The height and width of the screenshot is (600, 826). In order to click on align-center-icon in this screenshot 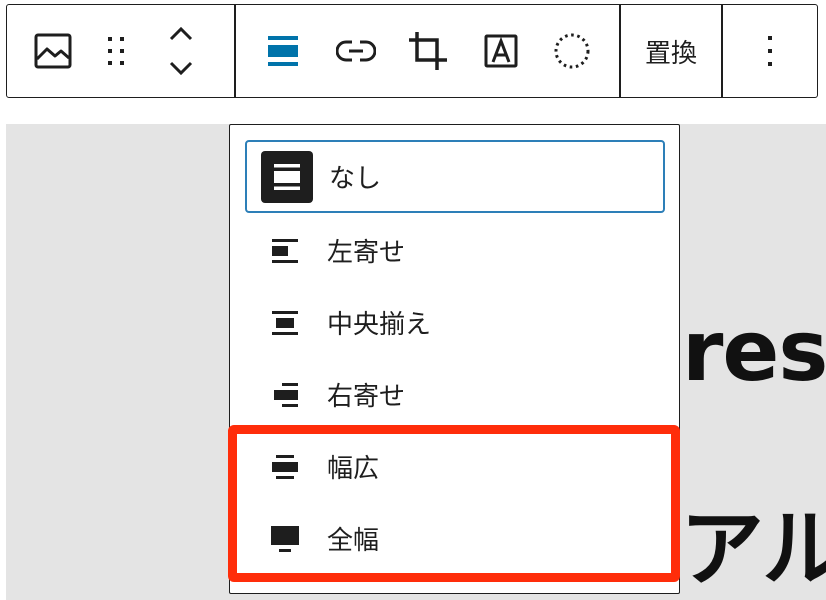, I will do `click(285, 322)`.